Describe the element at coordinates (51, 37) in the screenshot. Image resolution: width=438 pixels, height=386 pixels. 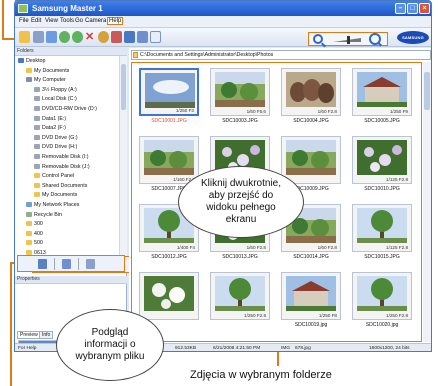
I see `copy-icon` at that location.